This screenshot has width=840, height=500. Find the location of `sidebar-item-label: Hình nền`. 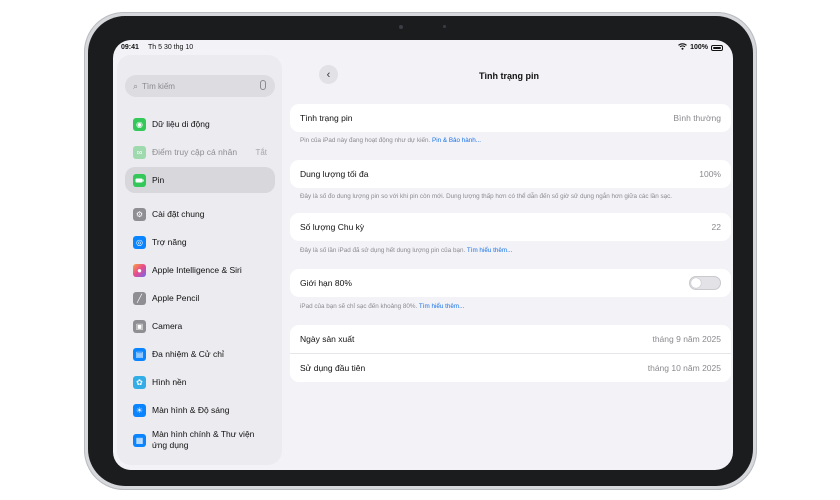

sidebar-item-label: Hình nền is located at coordinates (169, 382).